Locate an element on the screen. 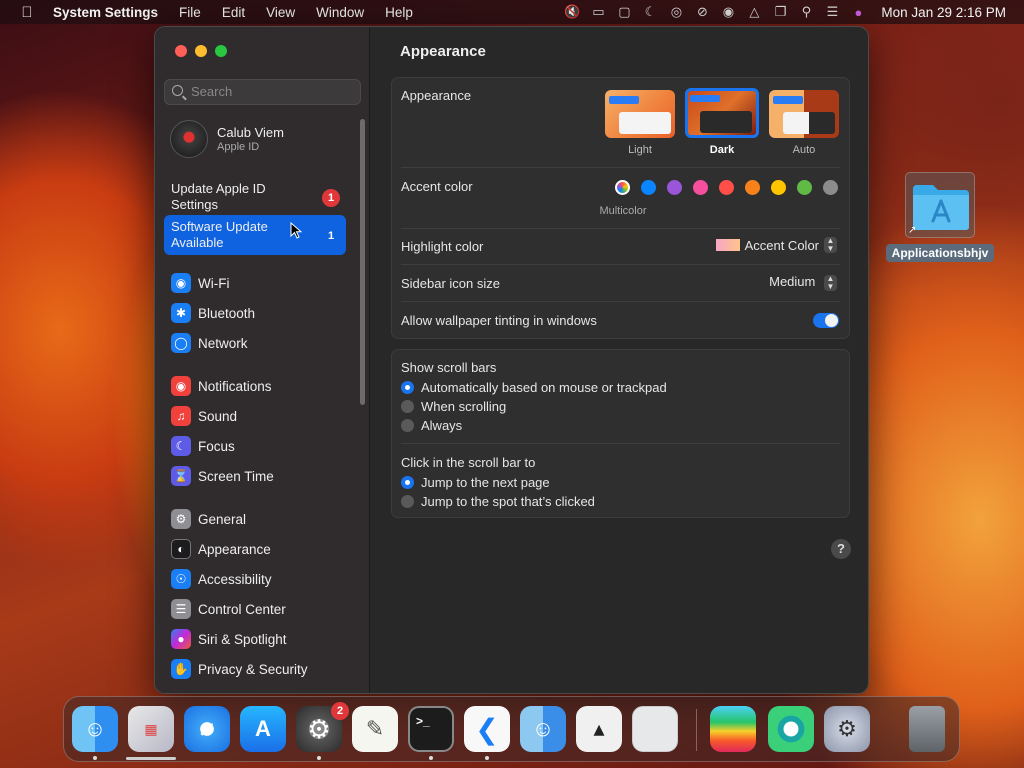  menu-clock: Mon Jan 29 2:16 PM is located at coordinates (943, 12).